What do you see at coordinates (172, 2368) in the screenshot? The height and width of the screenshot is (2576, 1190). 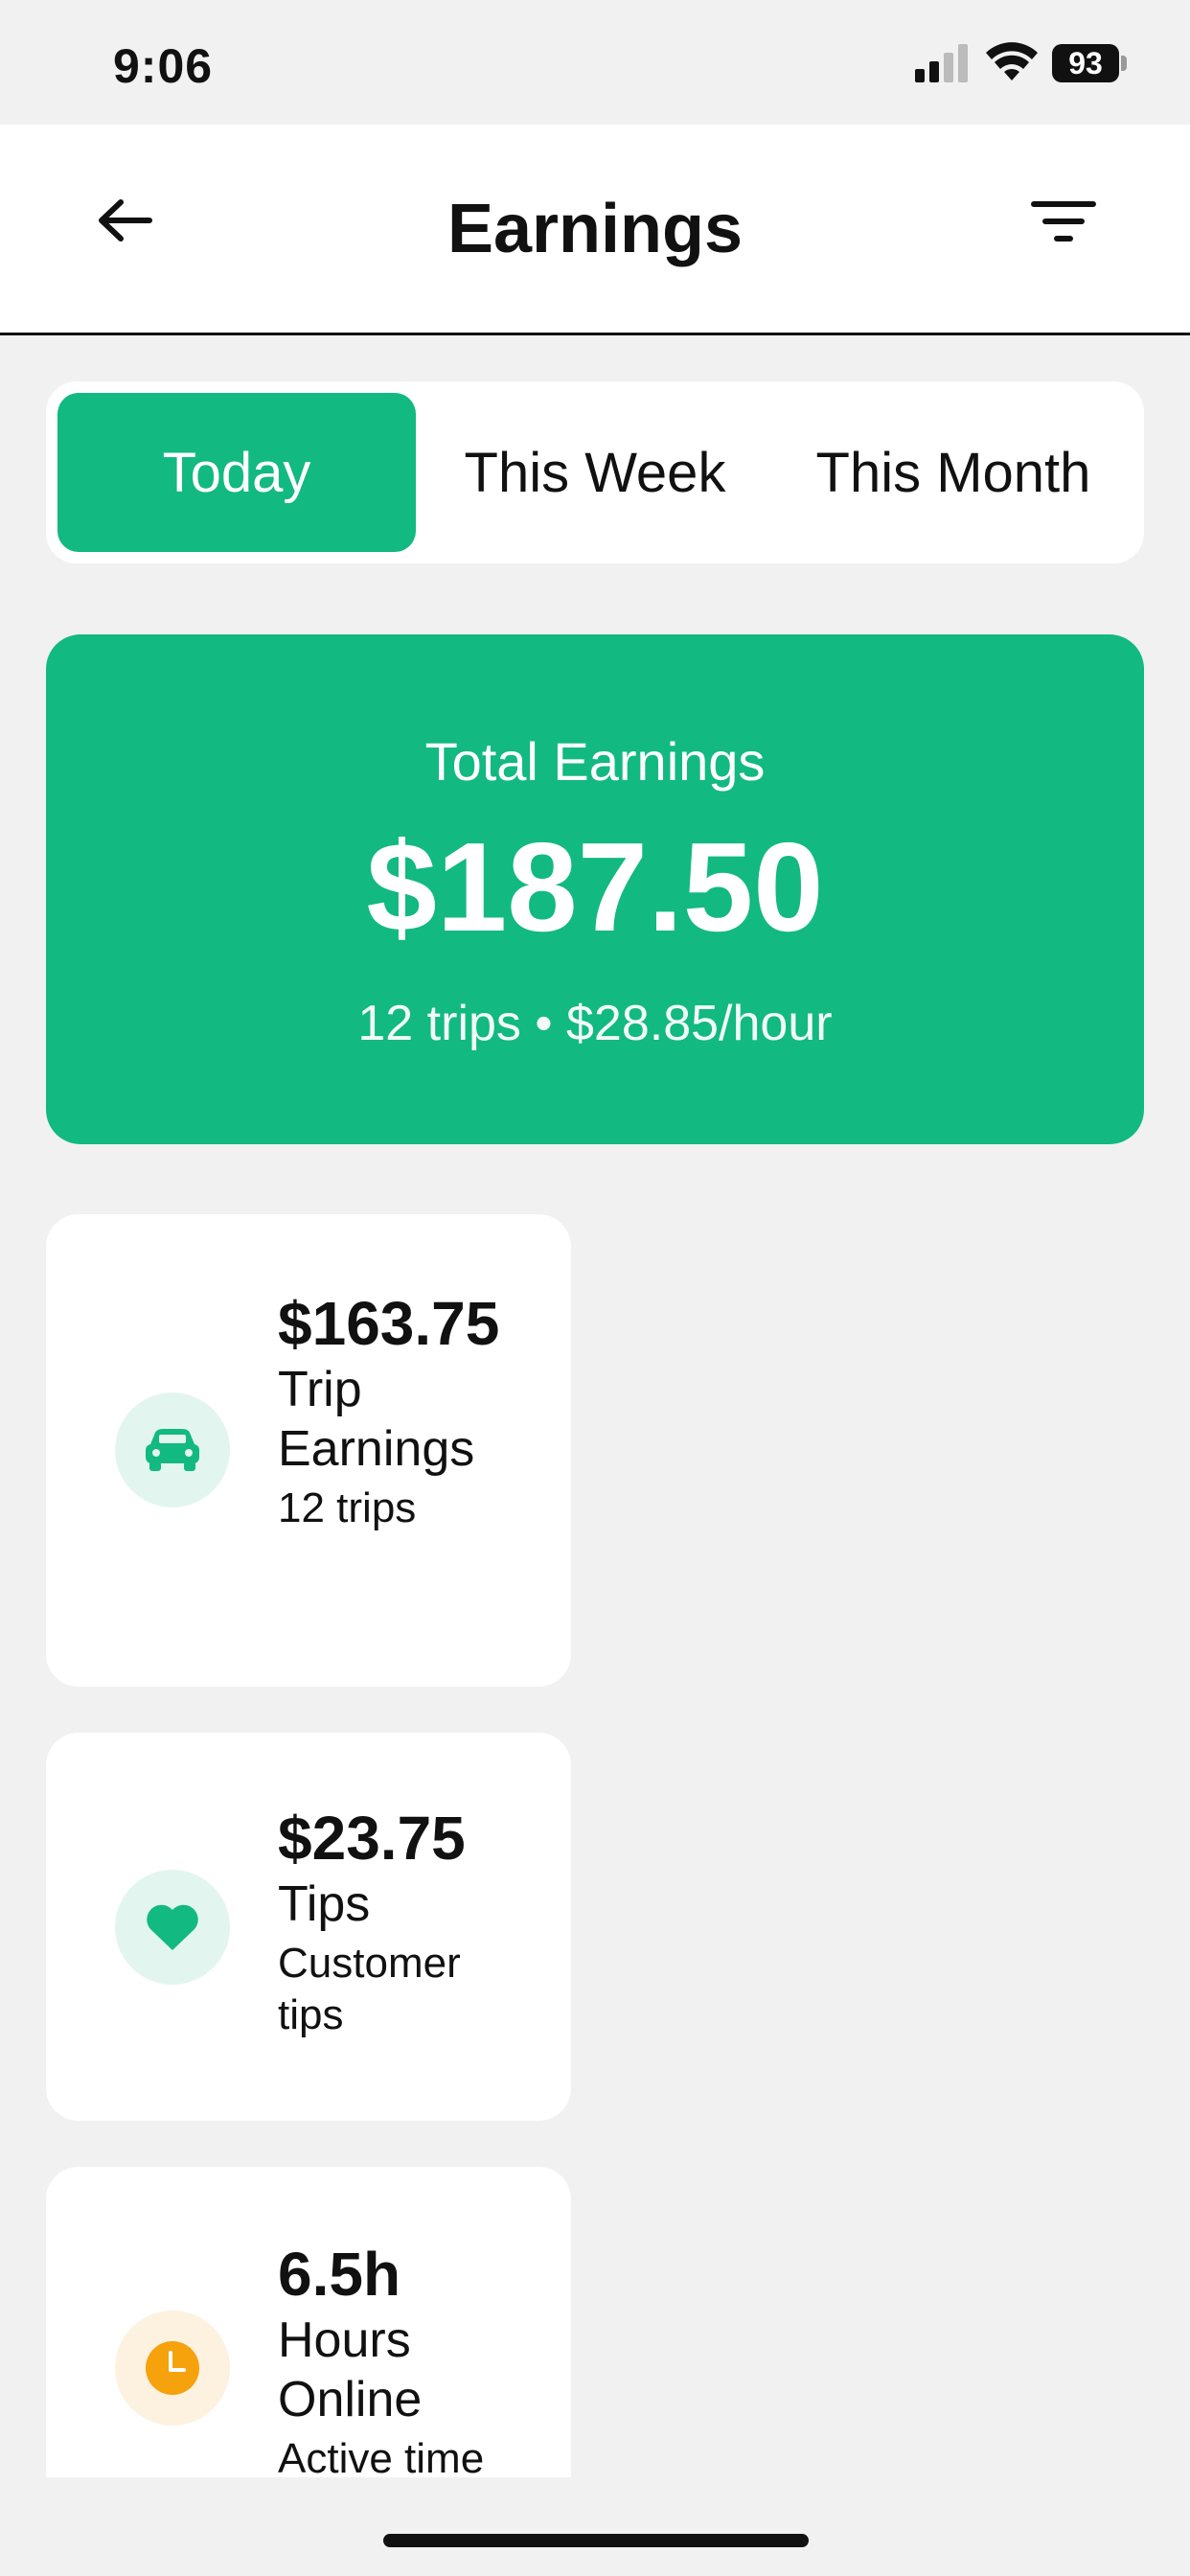 I see `clock-icon` at bounding box center [172, 2368].